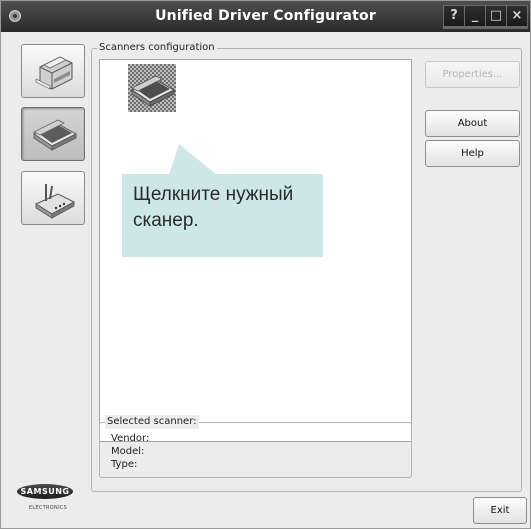 The height and width of the screenshot is (529, 531). Describe the element at coordinates (48, 508) in the screenshot. I see `samsung-logo-sub: ELECTRONICS` at that location.